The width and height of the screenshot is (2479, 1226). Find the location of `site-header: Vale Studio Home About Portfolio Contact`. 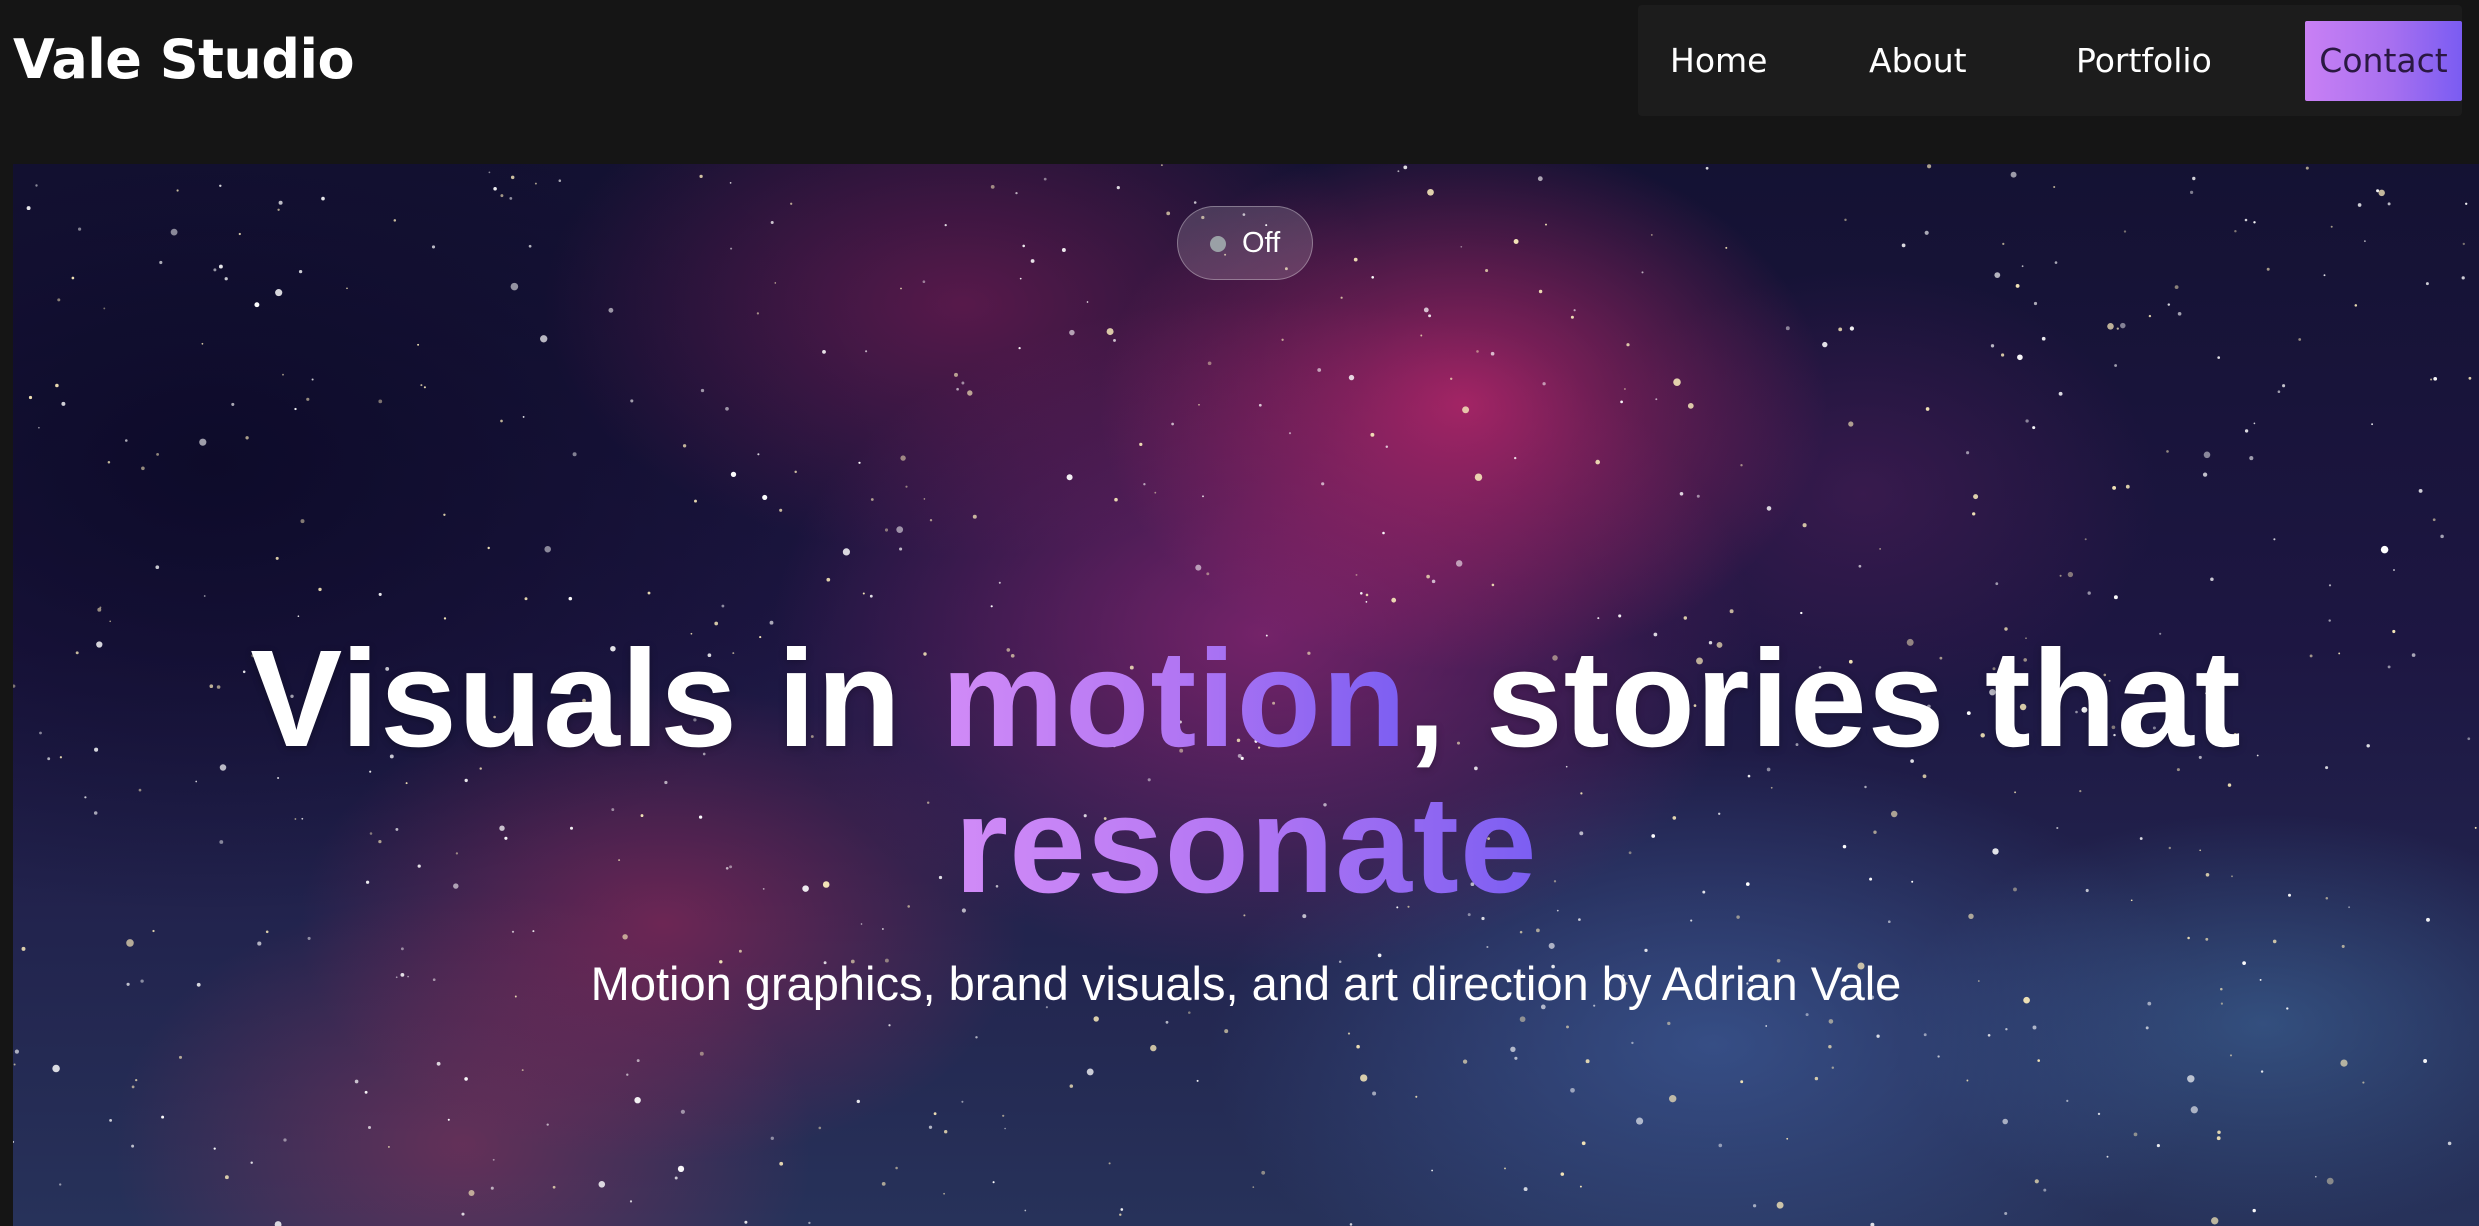

site-header: Vale Studio Home About Portfolio Contact is located at coordinates (1239, 82).